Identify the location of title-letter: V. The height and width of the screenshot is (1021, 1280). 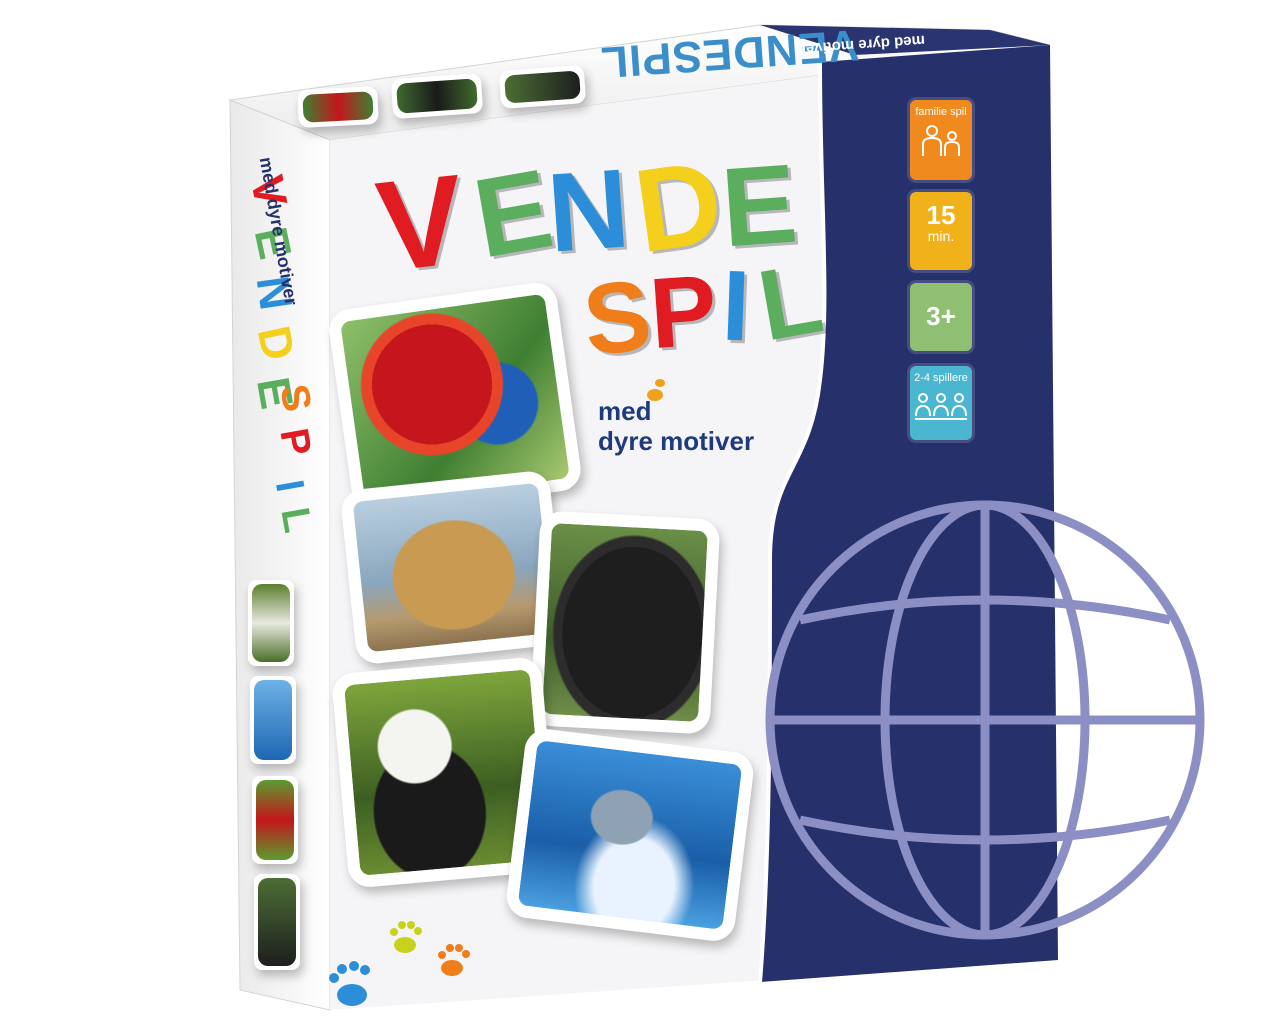
(420, 223).